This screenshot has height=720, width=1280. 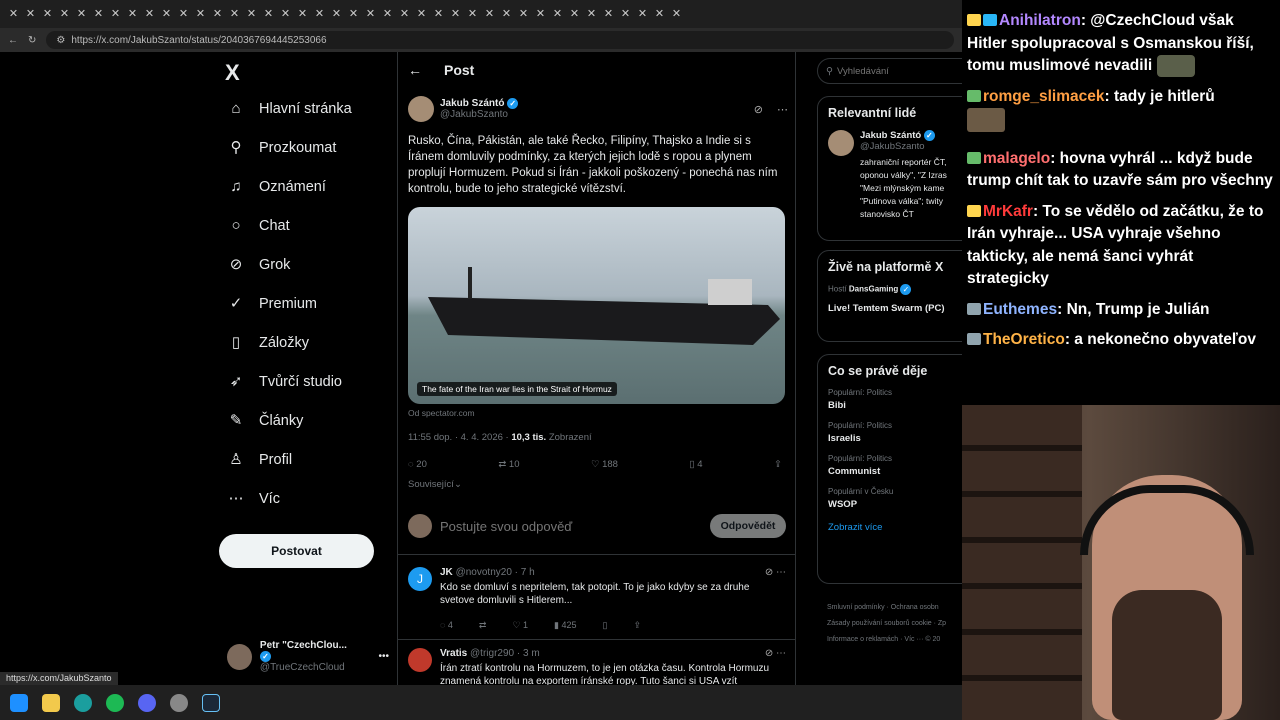 What do you see at coordinates (895, 498) in the screenshot?
I see `trend-item: Populární v Česku WSOP` at bounding box center [895, 498].